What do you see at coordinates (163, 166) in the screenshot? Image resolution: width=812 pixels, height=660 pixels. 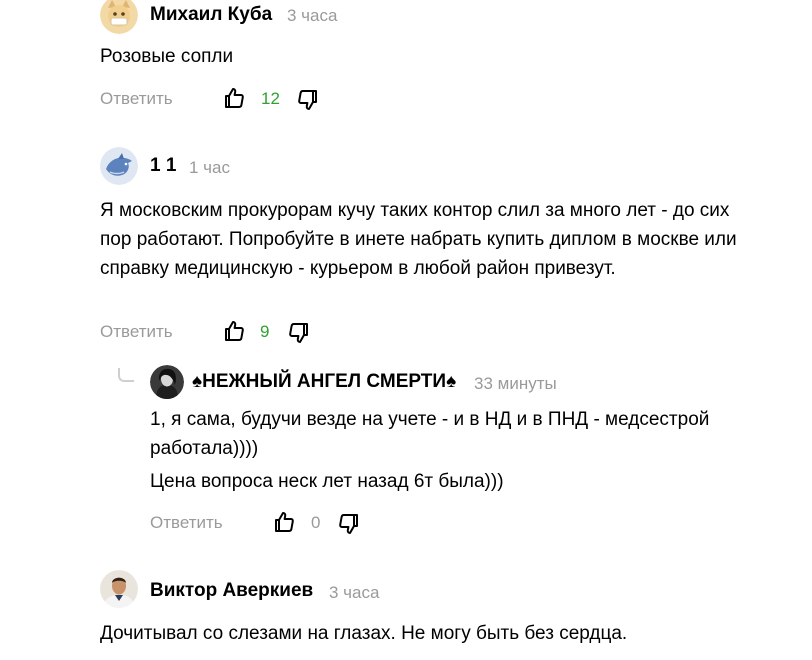 I see `comment-author: 1 1` at bounding box center [163, 166].